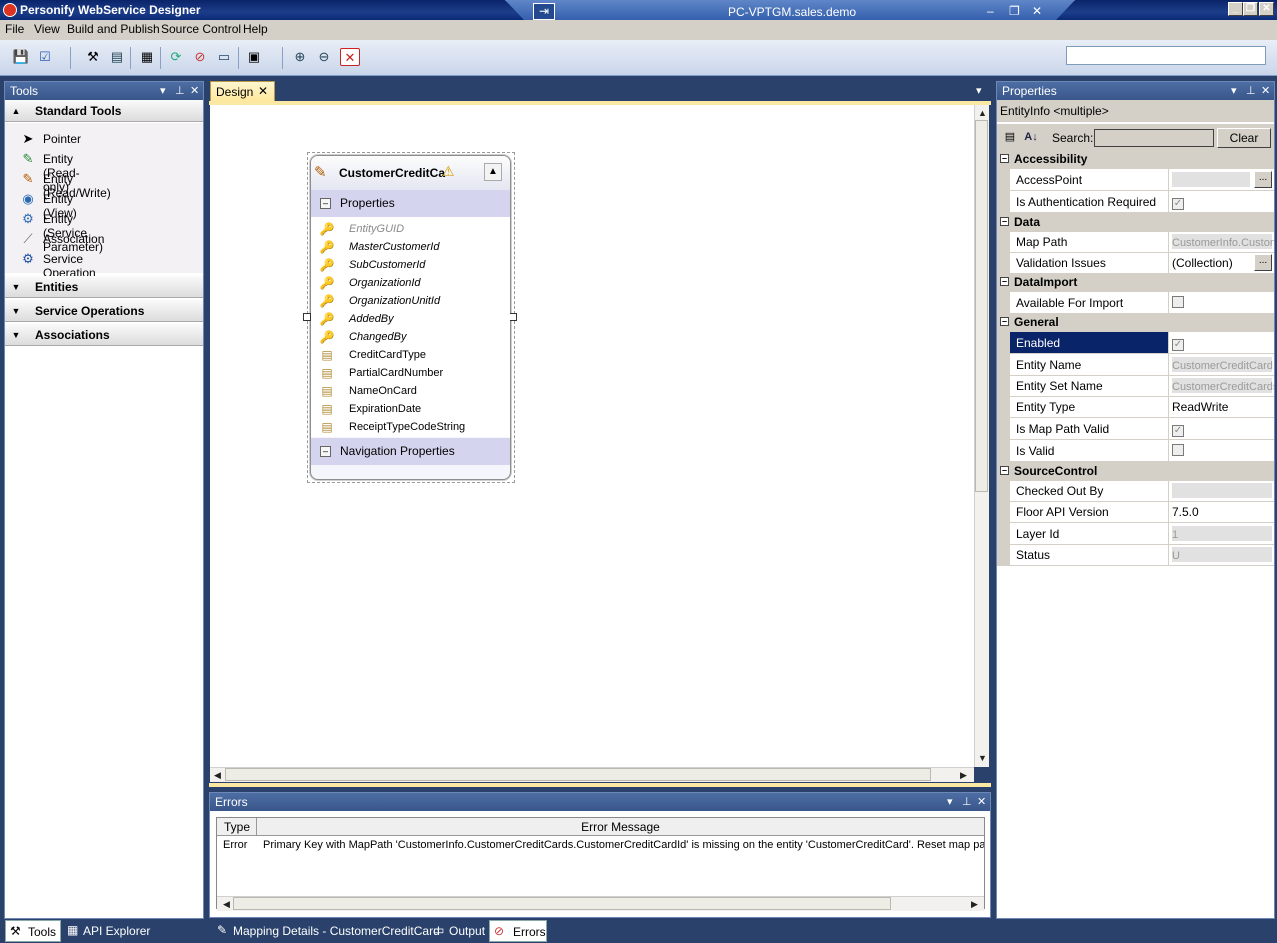 The image size is (1277, 943). What do you see at coordinates (242, 91) in the screenshot?
I see `tab-design: Design ✕` at bounding box center [242, 91].